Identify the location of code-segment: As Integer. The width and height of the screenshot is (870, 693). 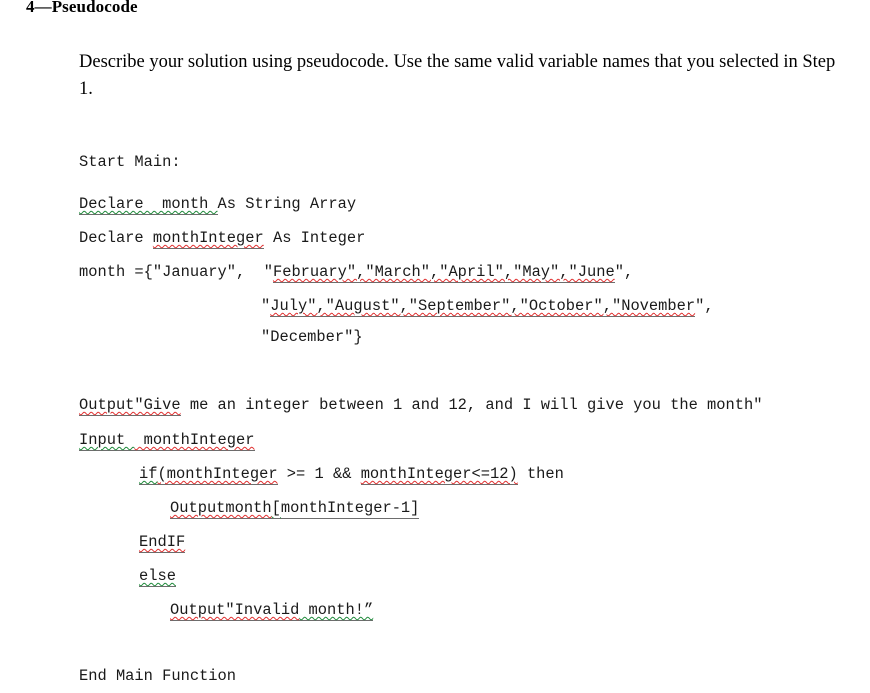
(314, 238).